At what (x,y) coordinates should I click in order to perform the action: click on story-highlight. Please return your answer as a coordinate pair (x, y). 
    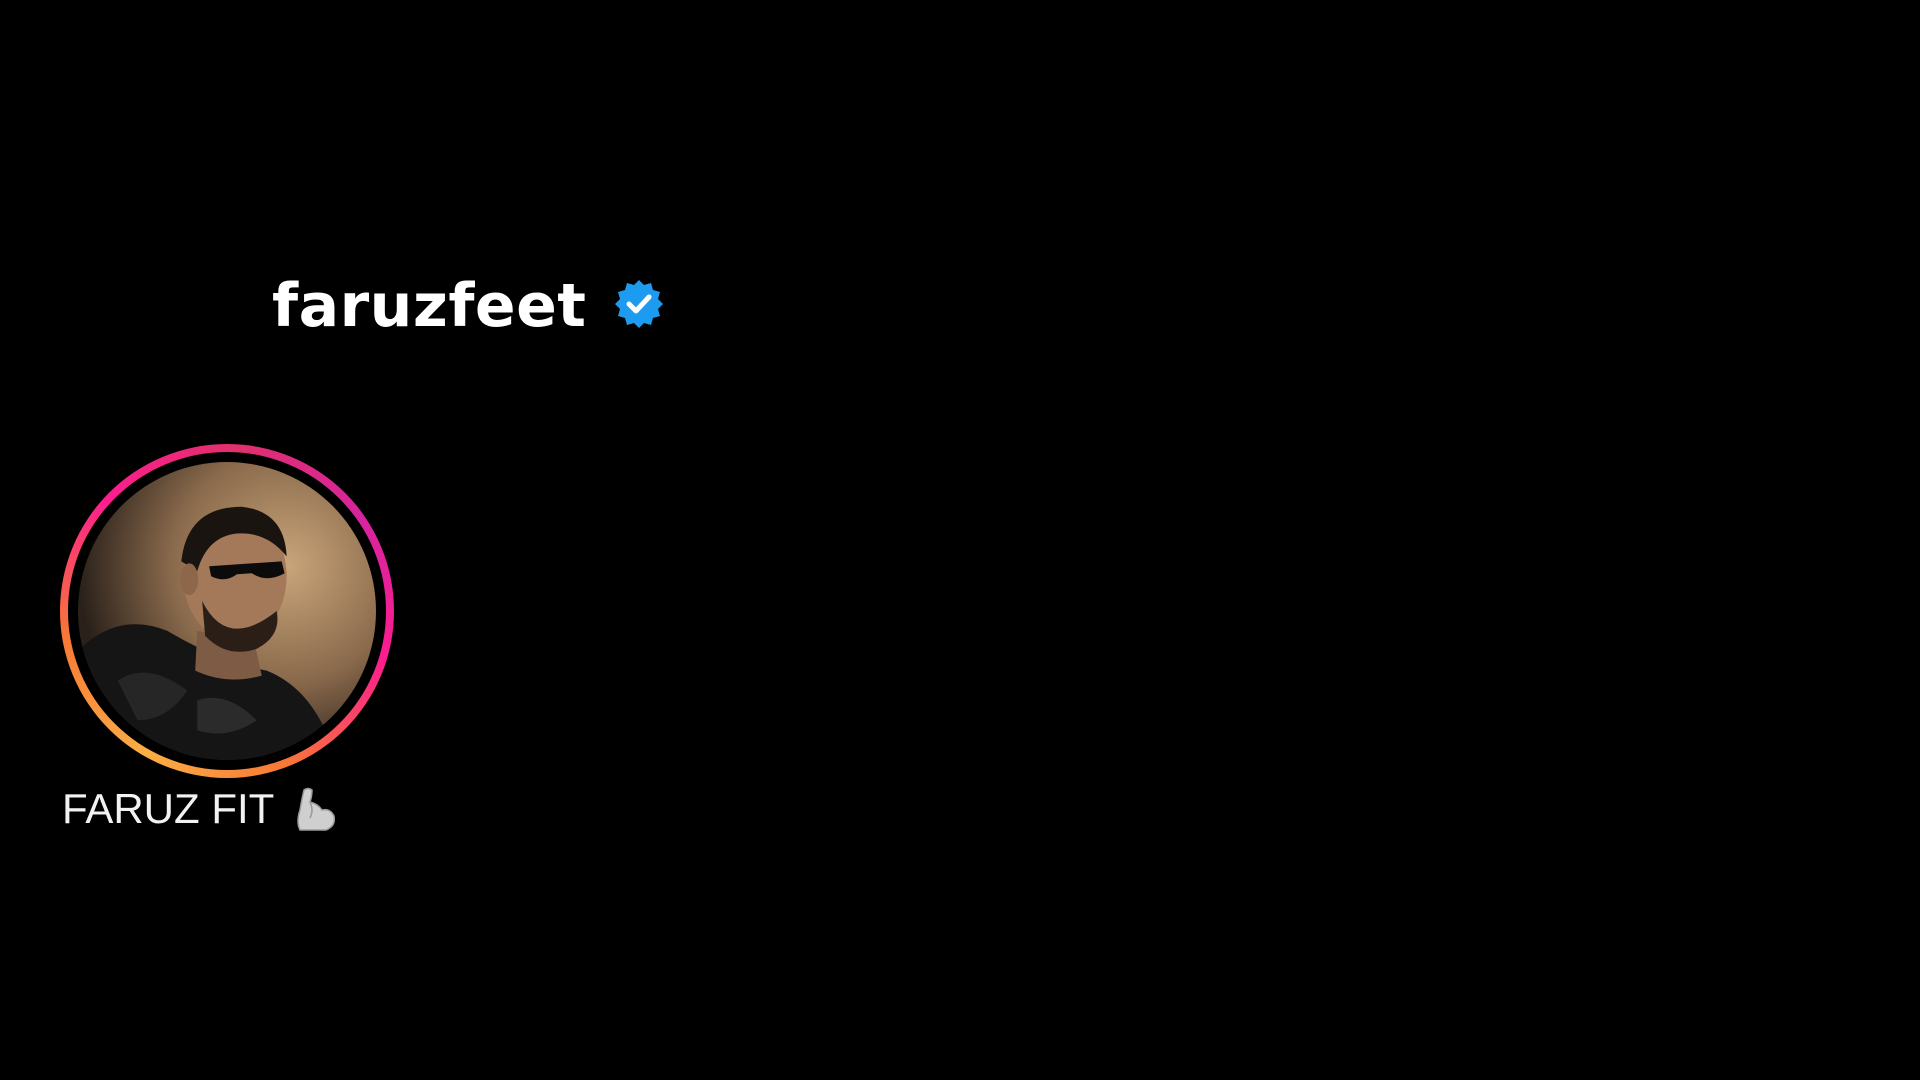
    Looking at the image, I should click on (227, 611).